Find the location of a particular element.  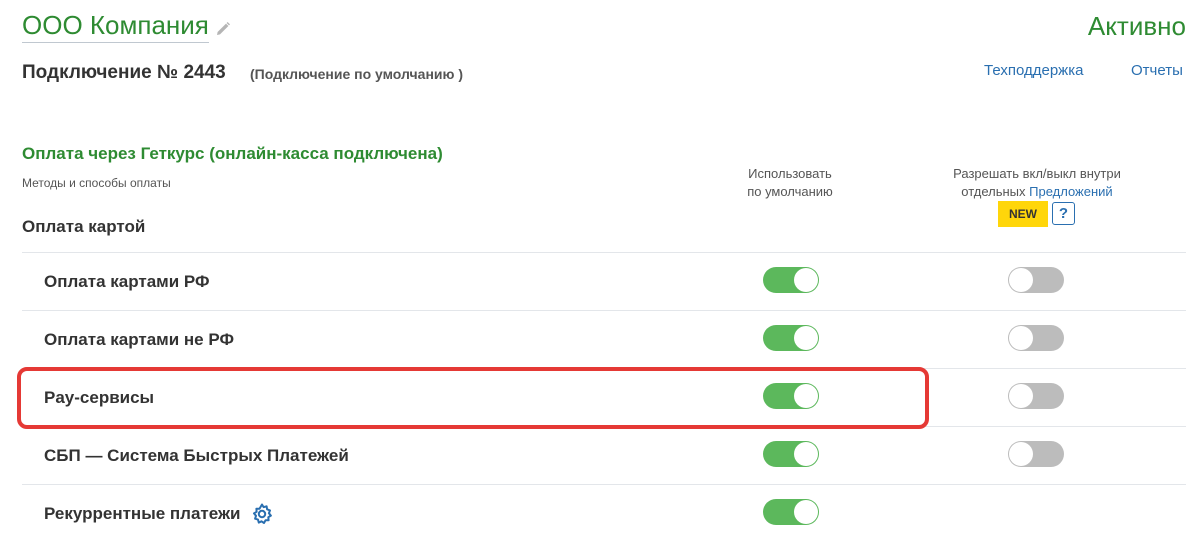

help-button: ? is located at coordinates (1063, 213).